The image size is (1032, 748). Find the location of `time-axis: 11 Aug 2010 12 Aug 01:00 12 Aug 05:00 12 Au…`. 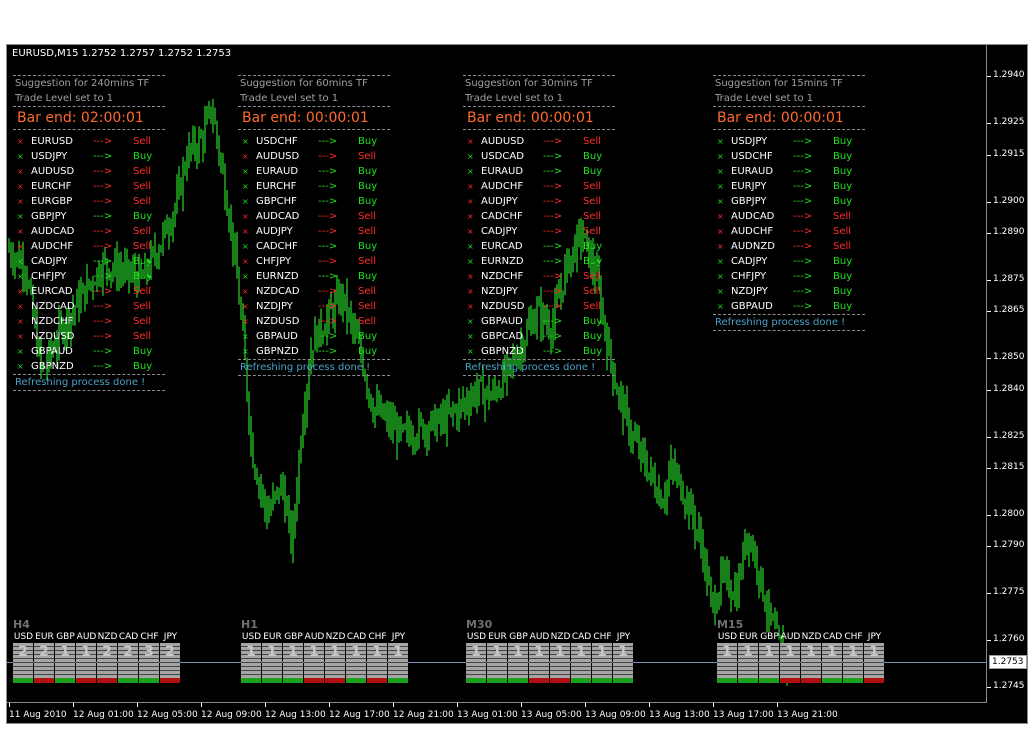

time-axis: 11 Aug 2010 12 Aug 01:00 12 Aug 05:00 12 Au… is located at coordinates (497, 713).